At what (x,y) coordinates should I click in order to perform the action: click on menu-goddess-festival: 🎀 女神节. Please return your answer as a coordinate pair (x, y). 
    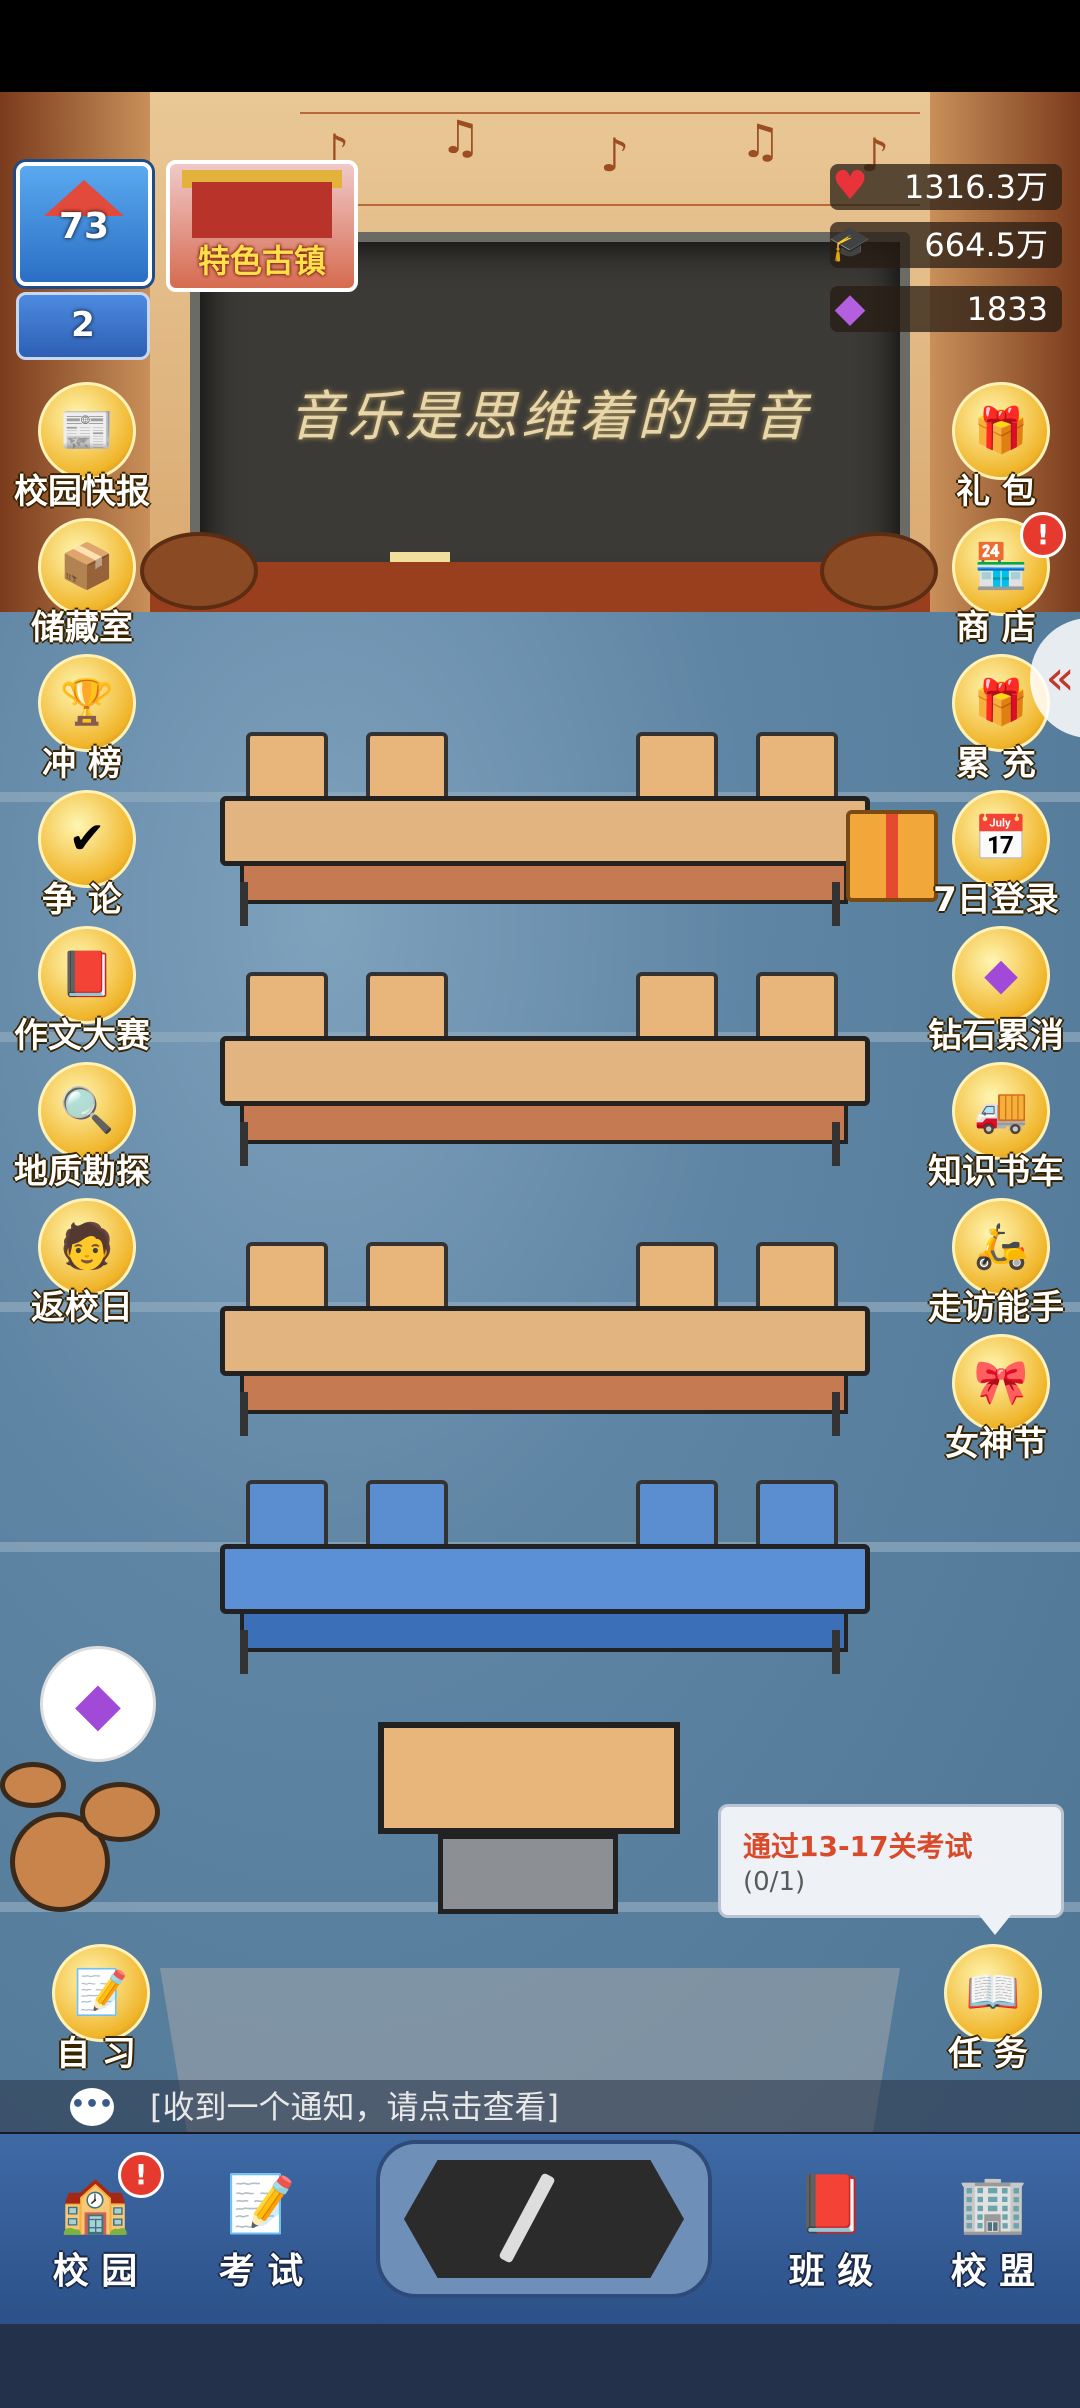
    Looking at the image, I should click on (996, 1400).